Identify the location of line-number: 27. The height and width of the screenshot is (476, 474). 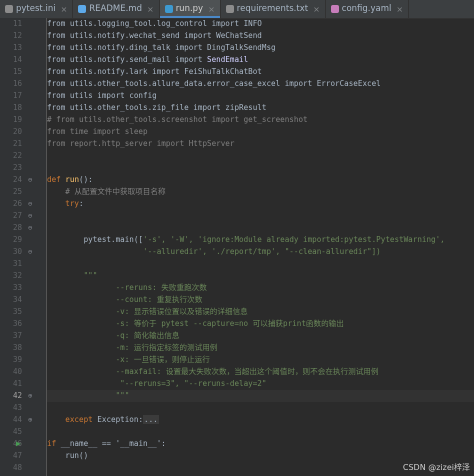
(17, 215).